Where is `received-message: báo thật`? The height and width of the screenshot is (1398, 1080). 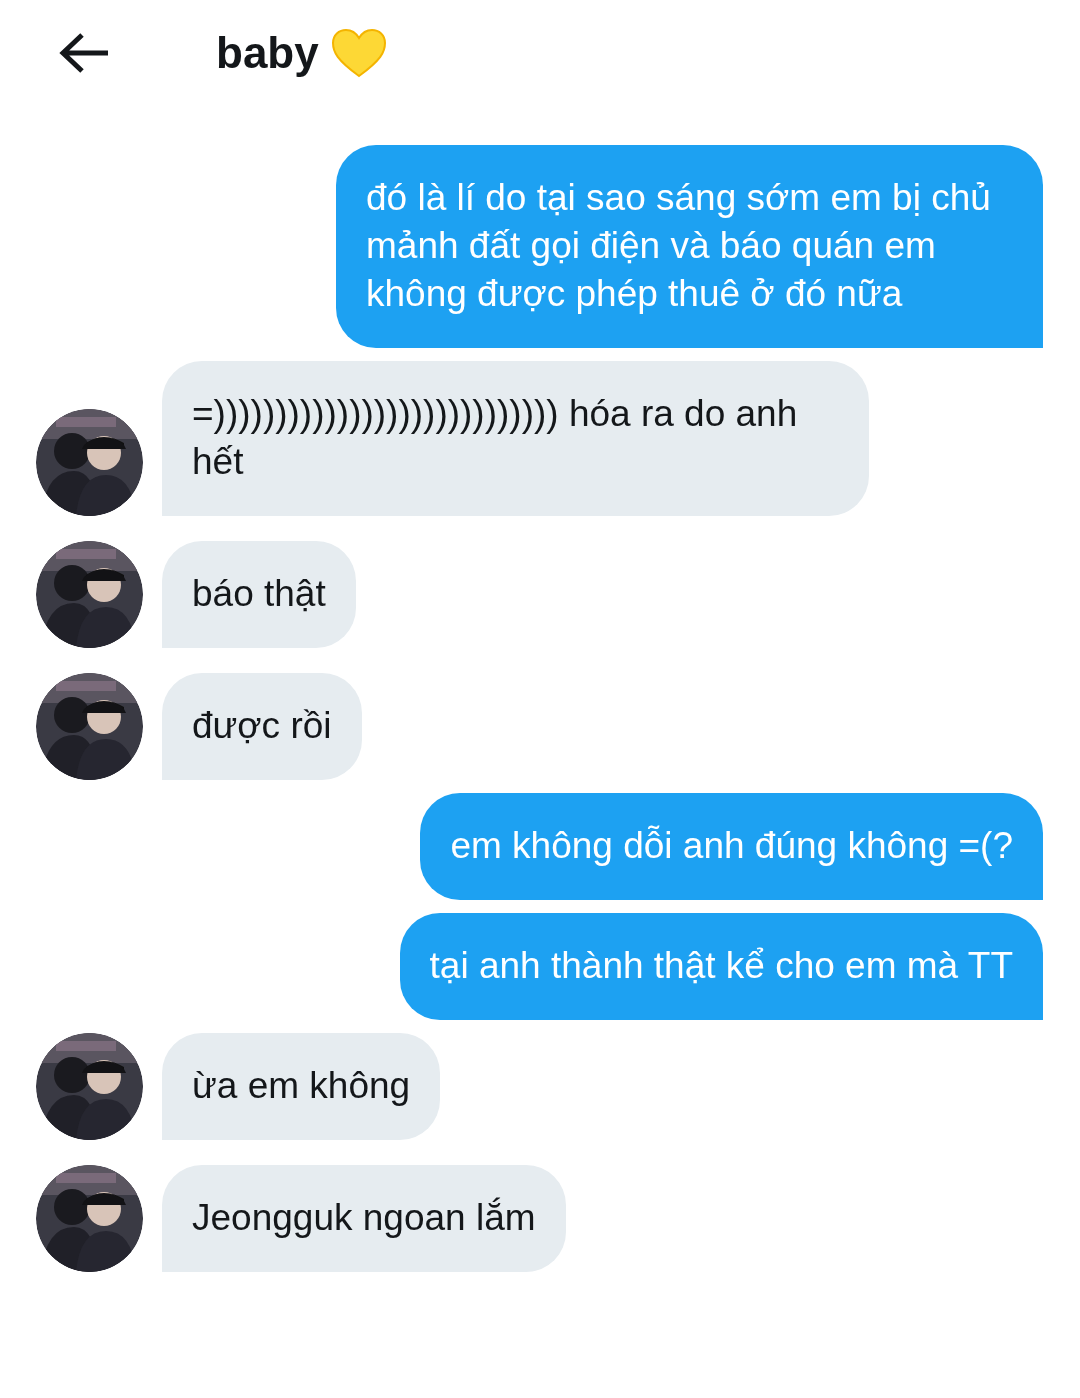
received-message: báo thật is located at coordinates (259, 594).